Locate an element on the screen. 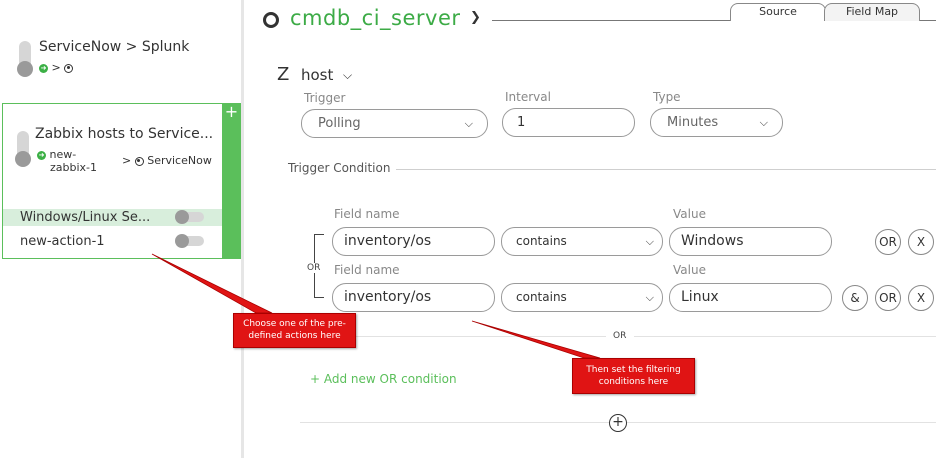 This screenshot has height=458, width=936. flow-2-target-name: ServiceNow is located at coordinates (179, 160).